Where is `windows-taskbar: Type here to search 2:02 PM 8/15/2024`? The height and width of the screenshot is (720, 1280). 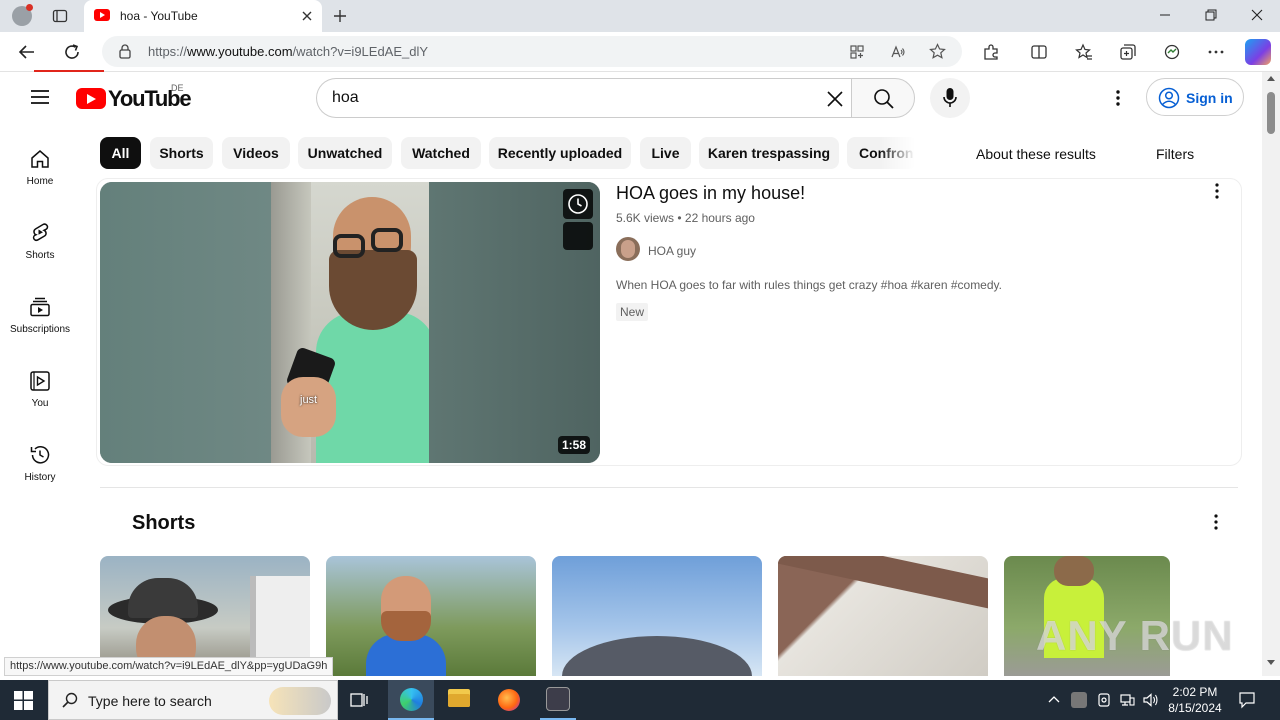
windows-taskbar: Type here to search 2:02 PM 8/15/2024 is located at coordinates (640, 700).